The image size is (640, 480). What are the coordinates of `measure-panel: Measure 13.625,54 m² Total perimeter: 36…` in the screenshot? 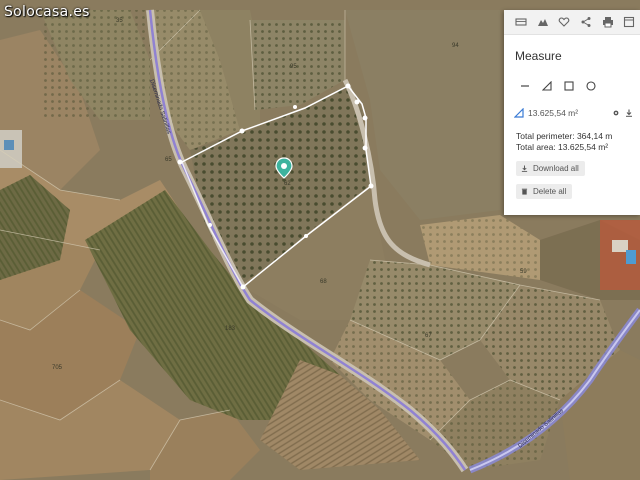 It's located at (572, 112).